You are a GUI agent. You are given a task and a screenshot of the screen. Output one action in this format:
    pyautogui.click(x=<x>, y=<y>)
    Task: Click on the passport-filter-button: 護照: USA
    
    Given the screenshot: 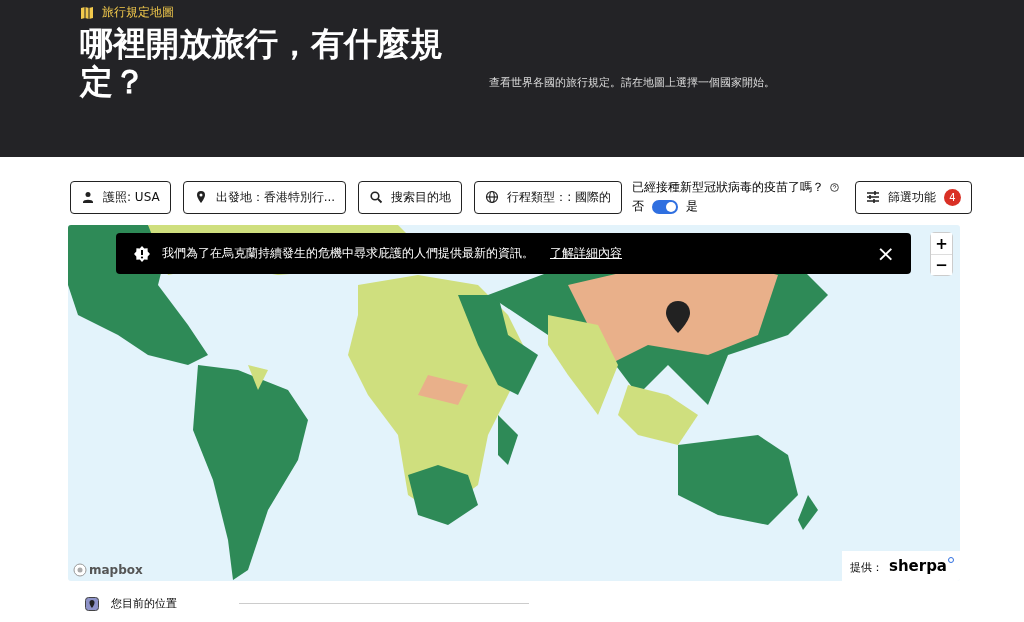 What is the action you would take?
    pyautogui.click(x=120, y=197)
    